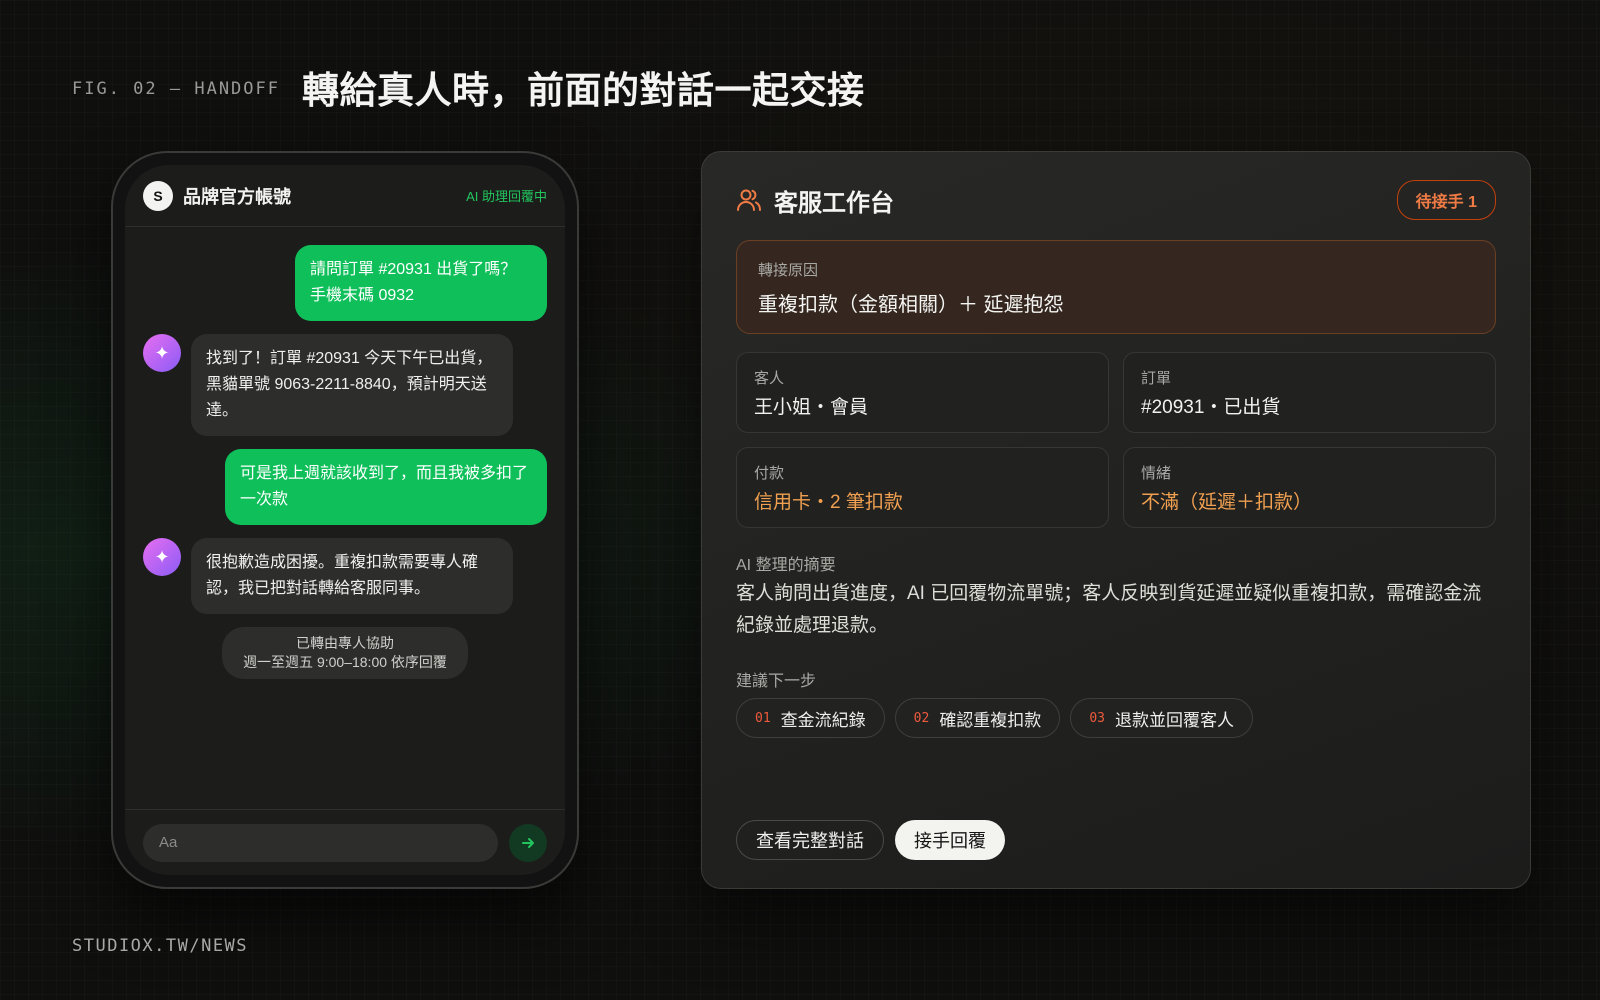  I want to click on step-label: 查金流紀錄, so click(823, 720).